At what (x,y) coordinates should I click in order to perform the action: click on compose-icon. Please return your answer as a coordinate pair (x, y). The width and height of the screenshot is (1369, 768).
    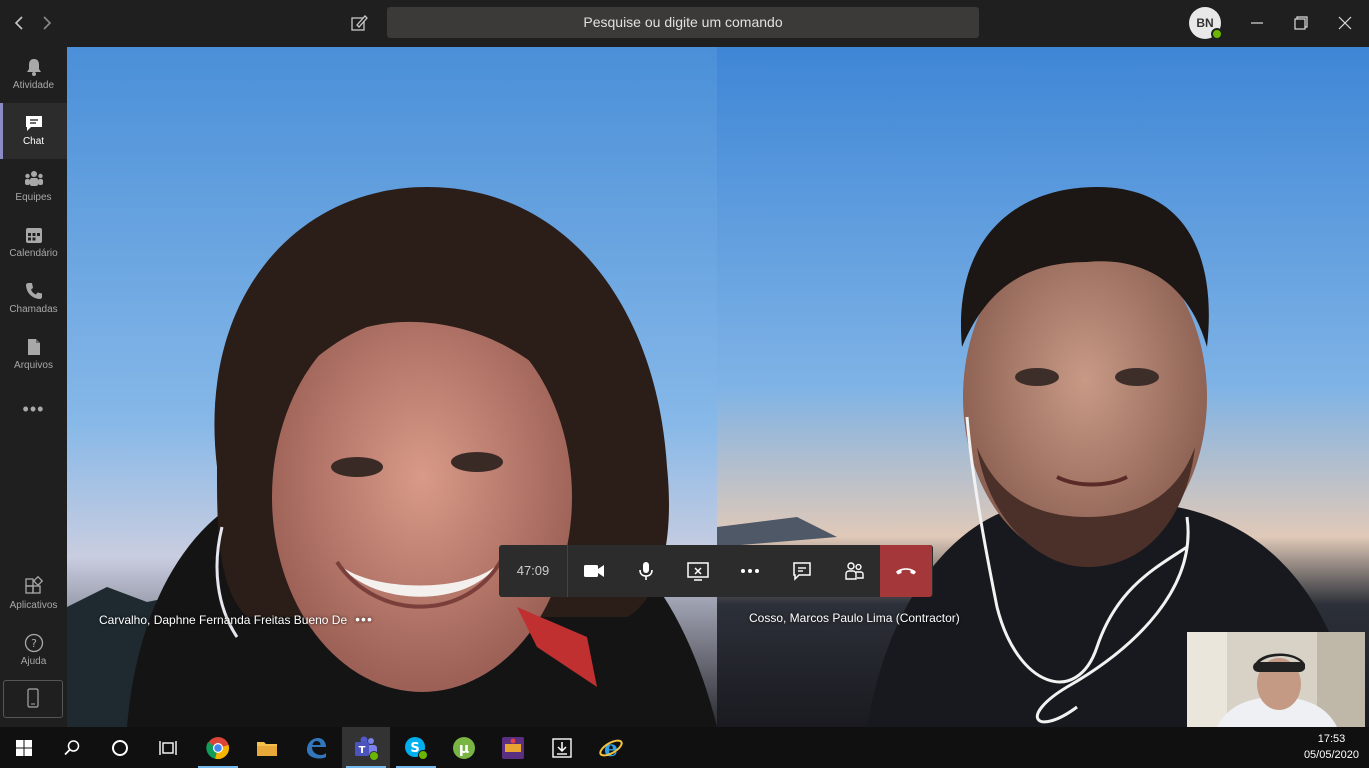
    Looking at the image, I should click on (359, 23).